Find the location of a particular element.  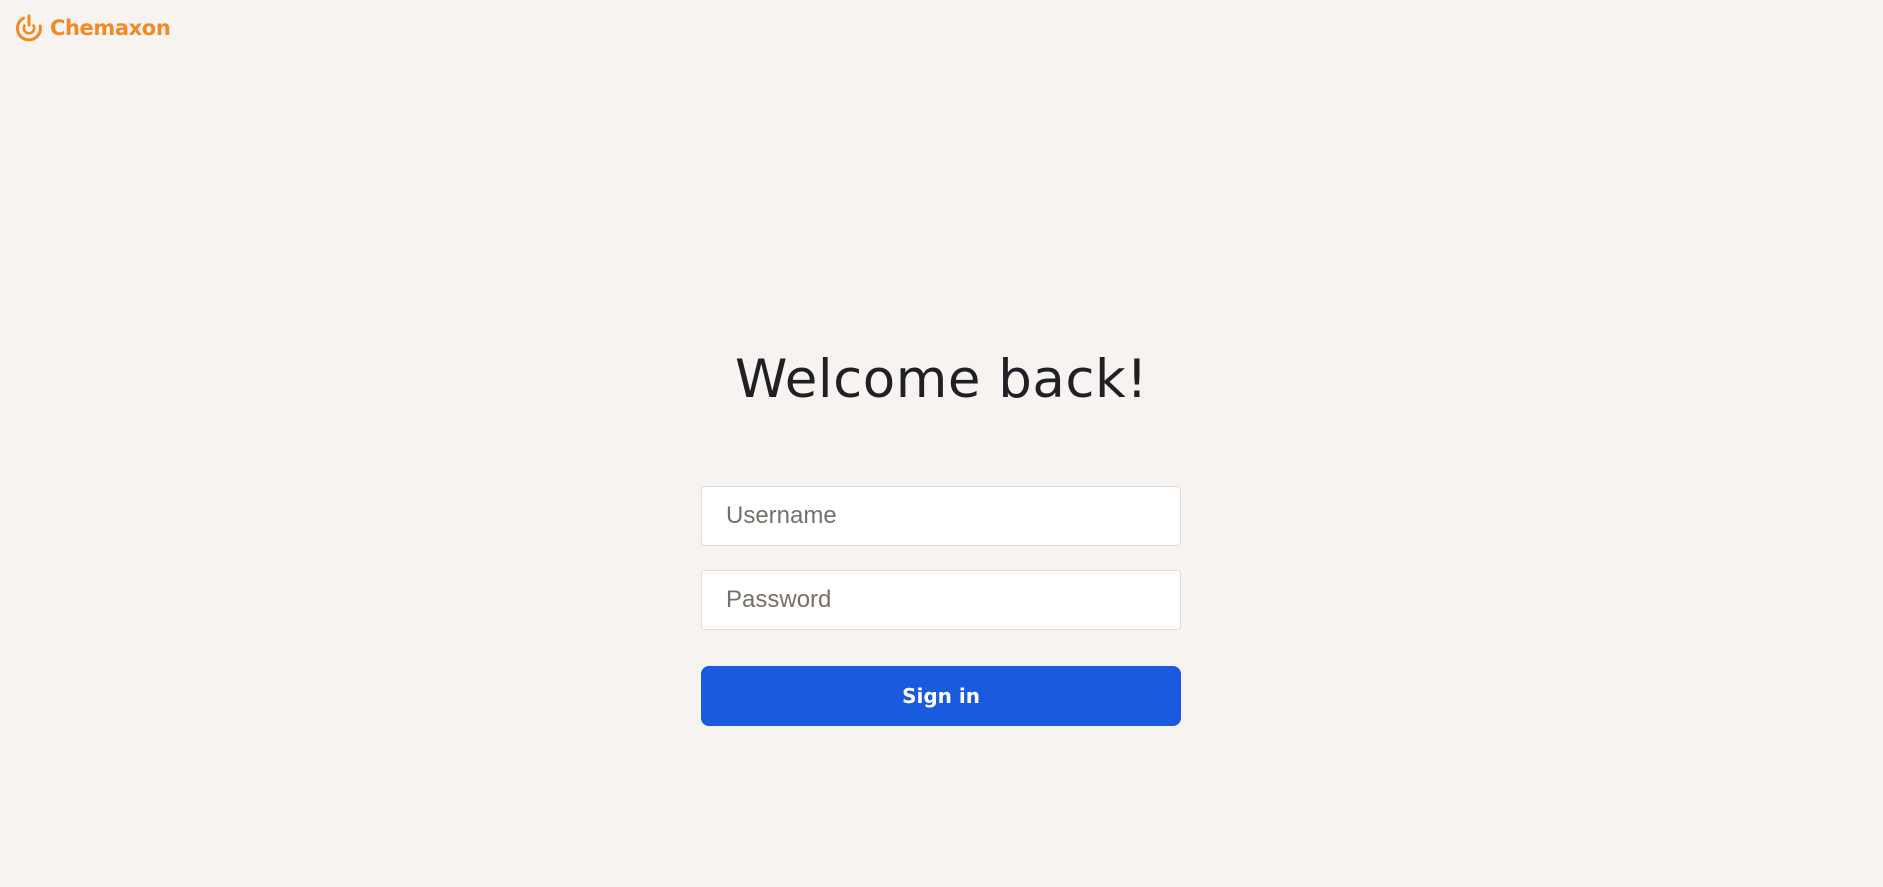

logo-wordmark: Chemaxon is located at coordinates (110, 27).